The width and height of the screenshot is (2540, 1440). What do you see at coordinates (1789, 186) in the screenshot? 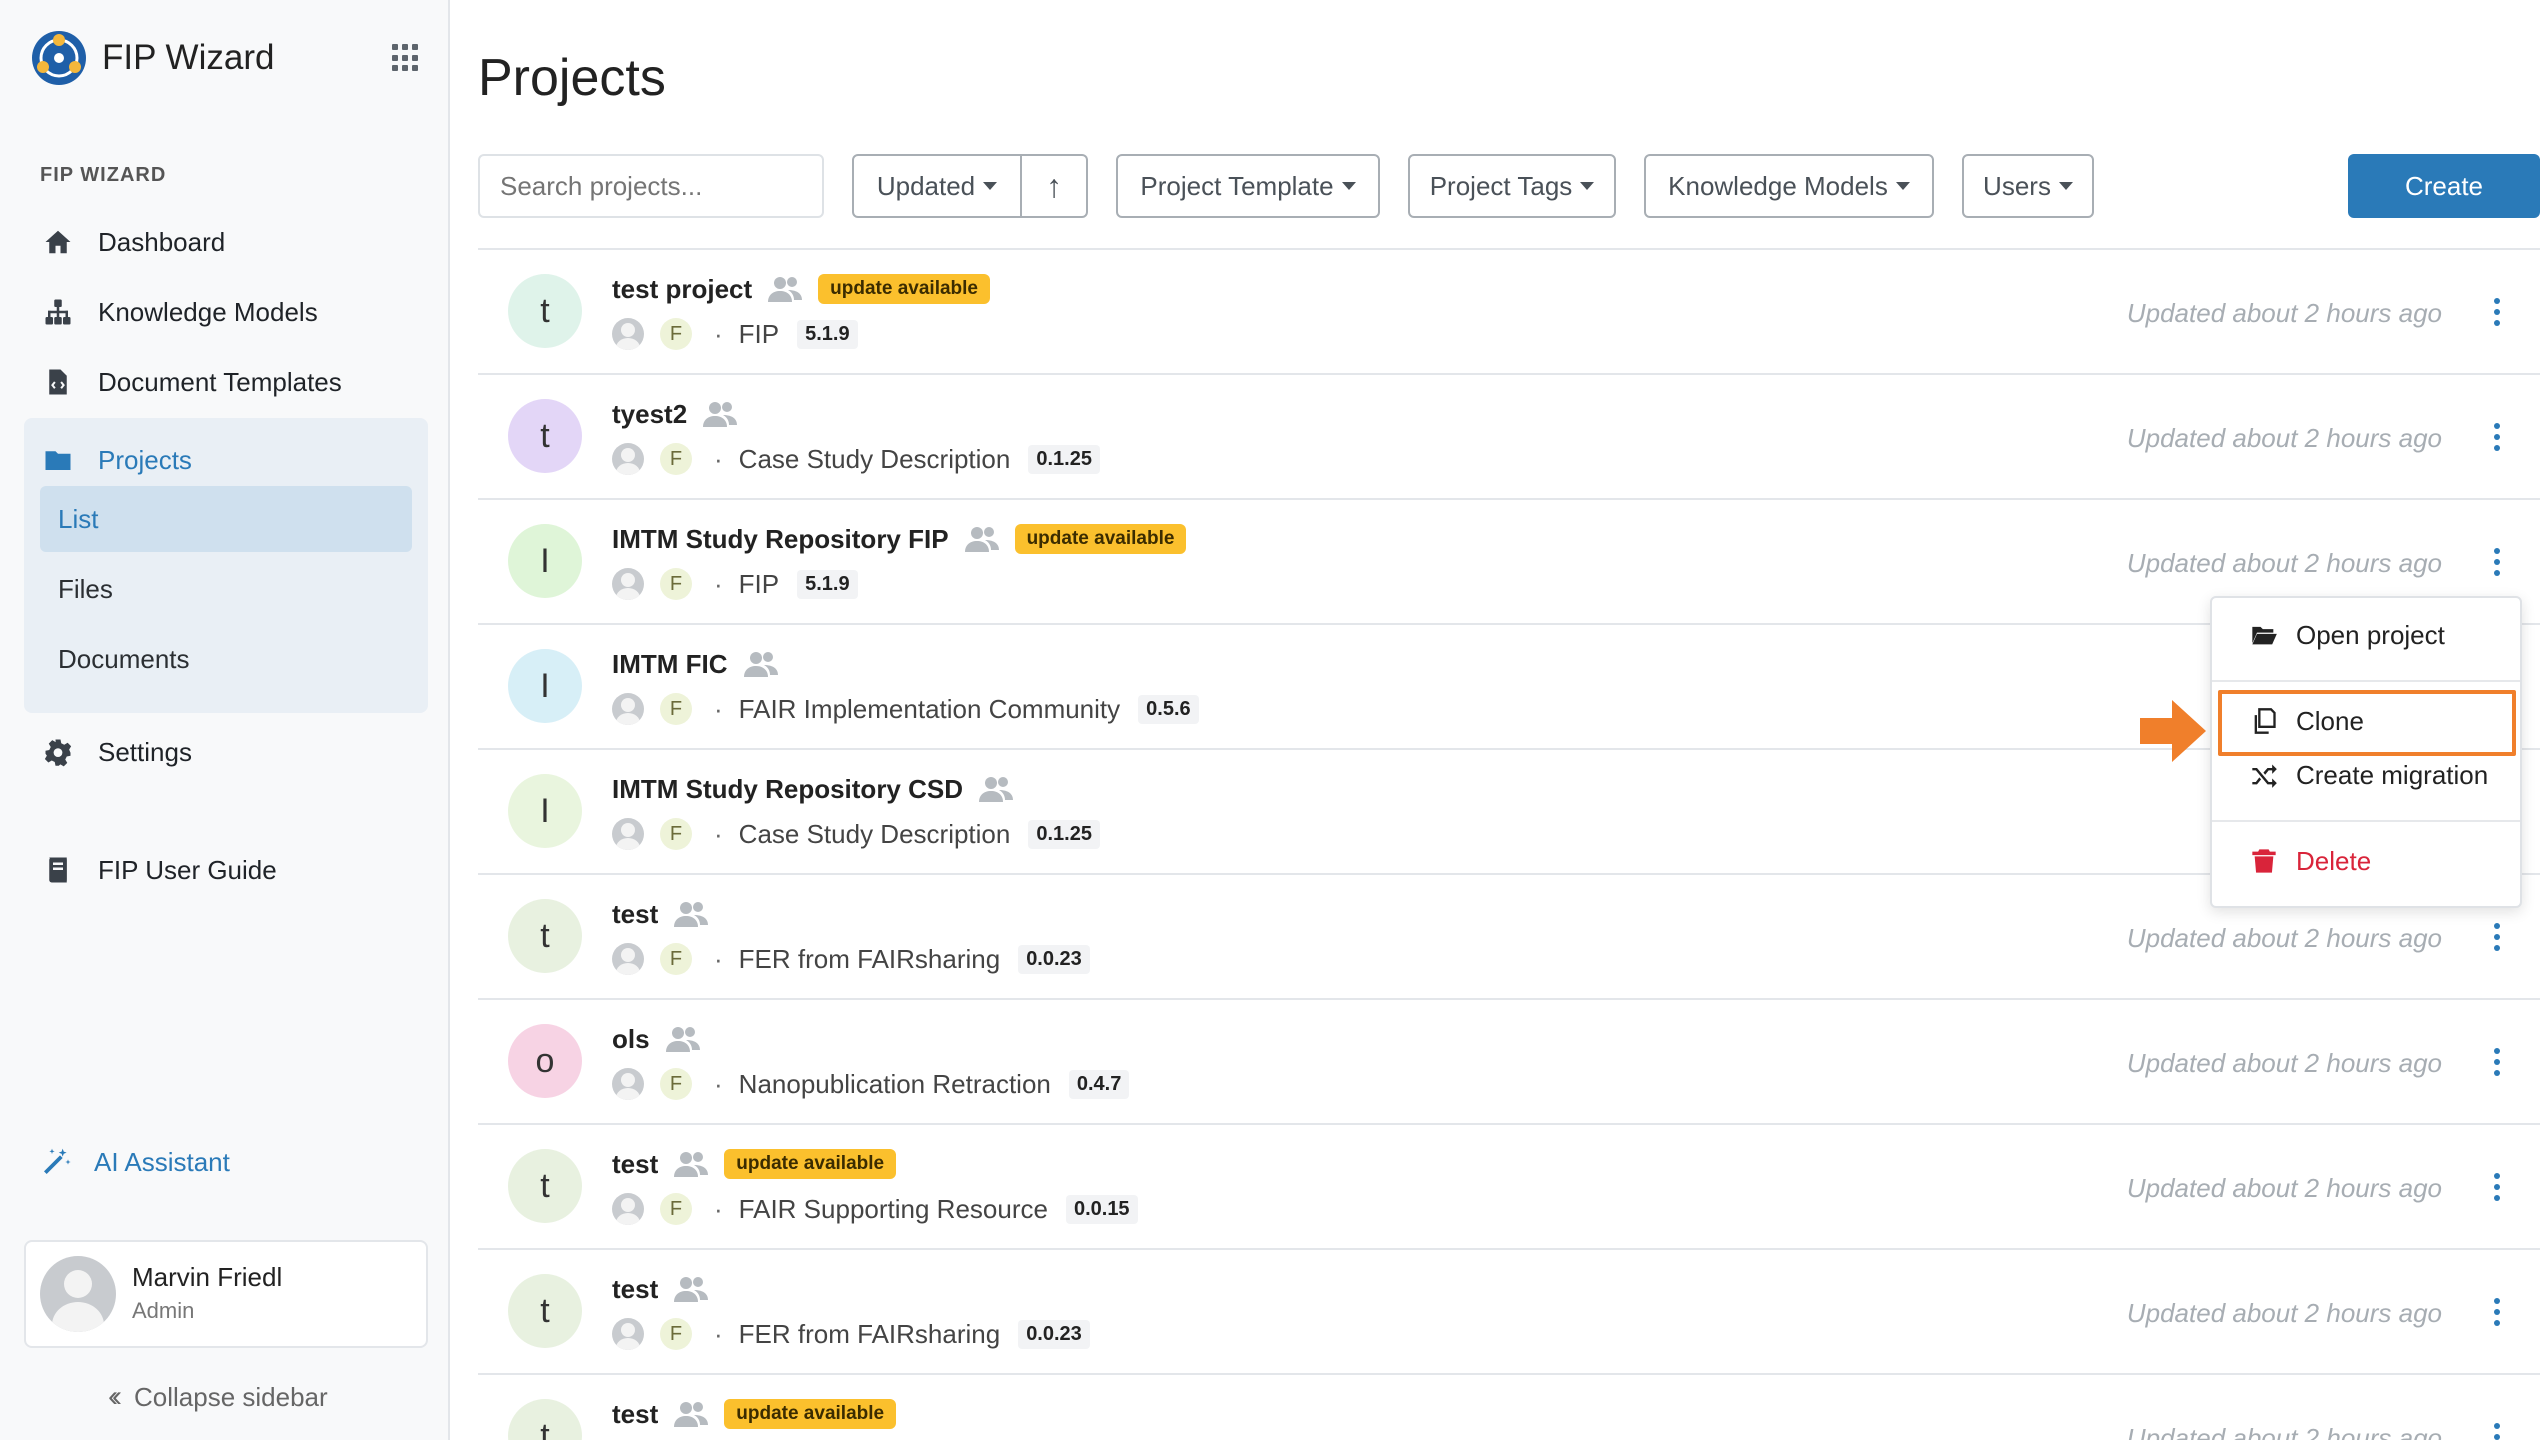
I see `knowledge-models-filter: Knowledge Models` at bounding box center [1789, 186].